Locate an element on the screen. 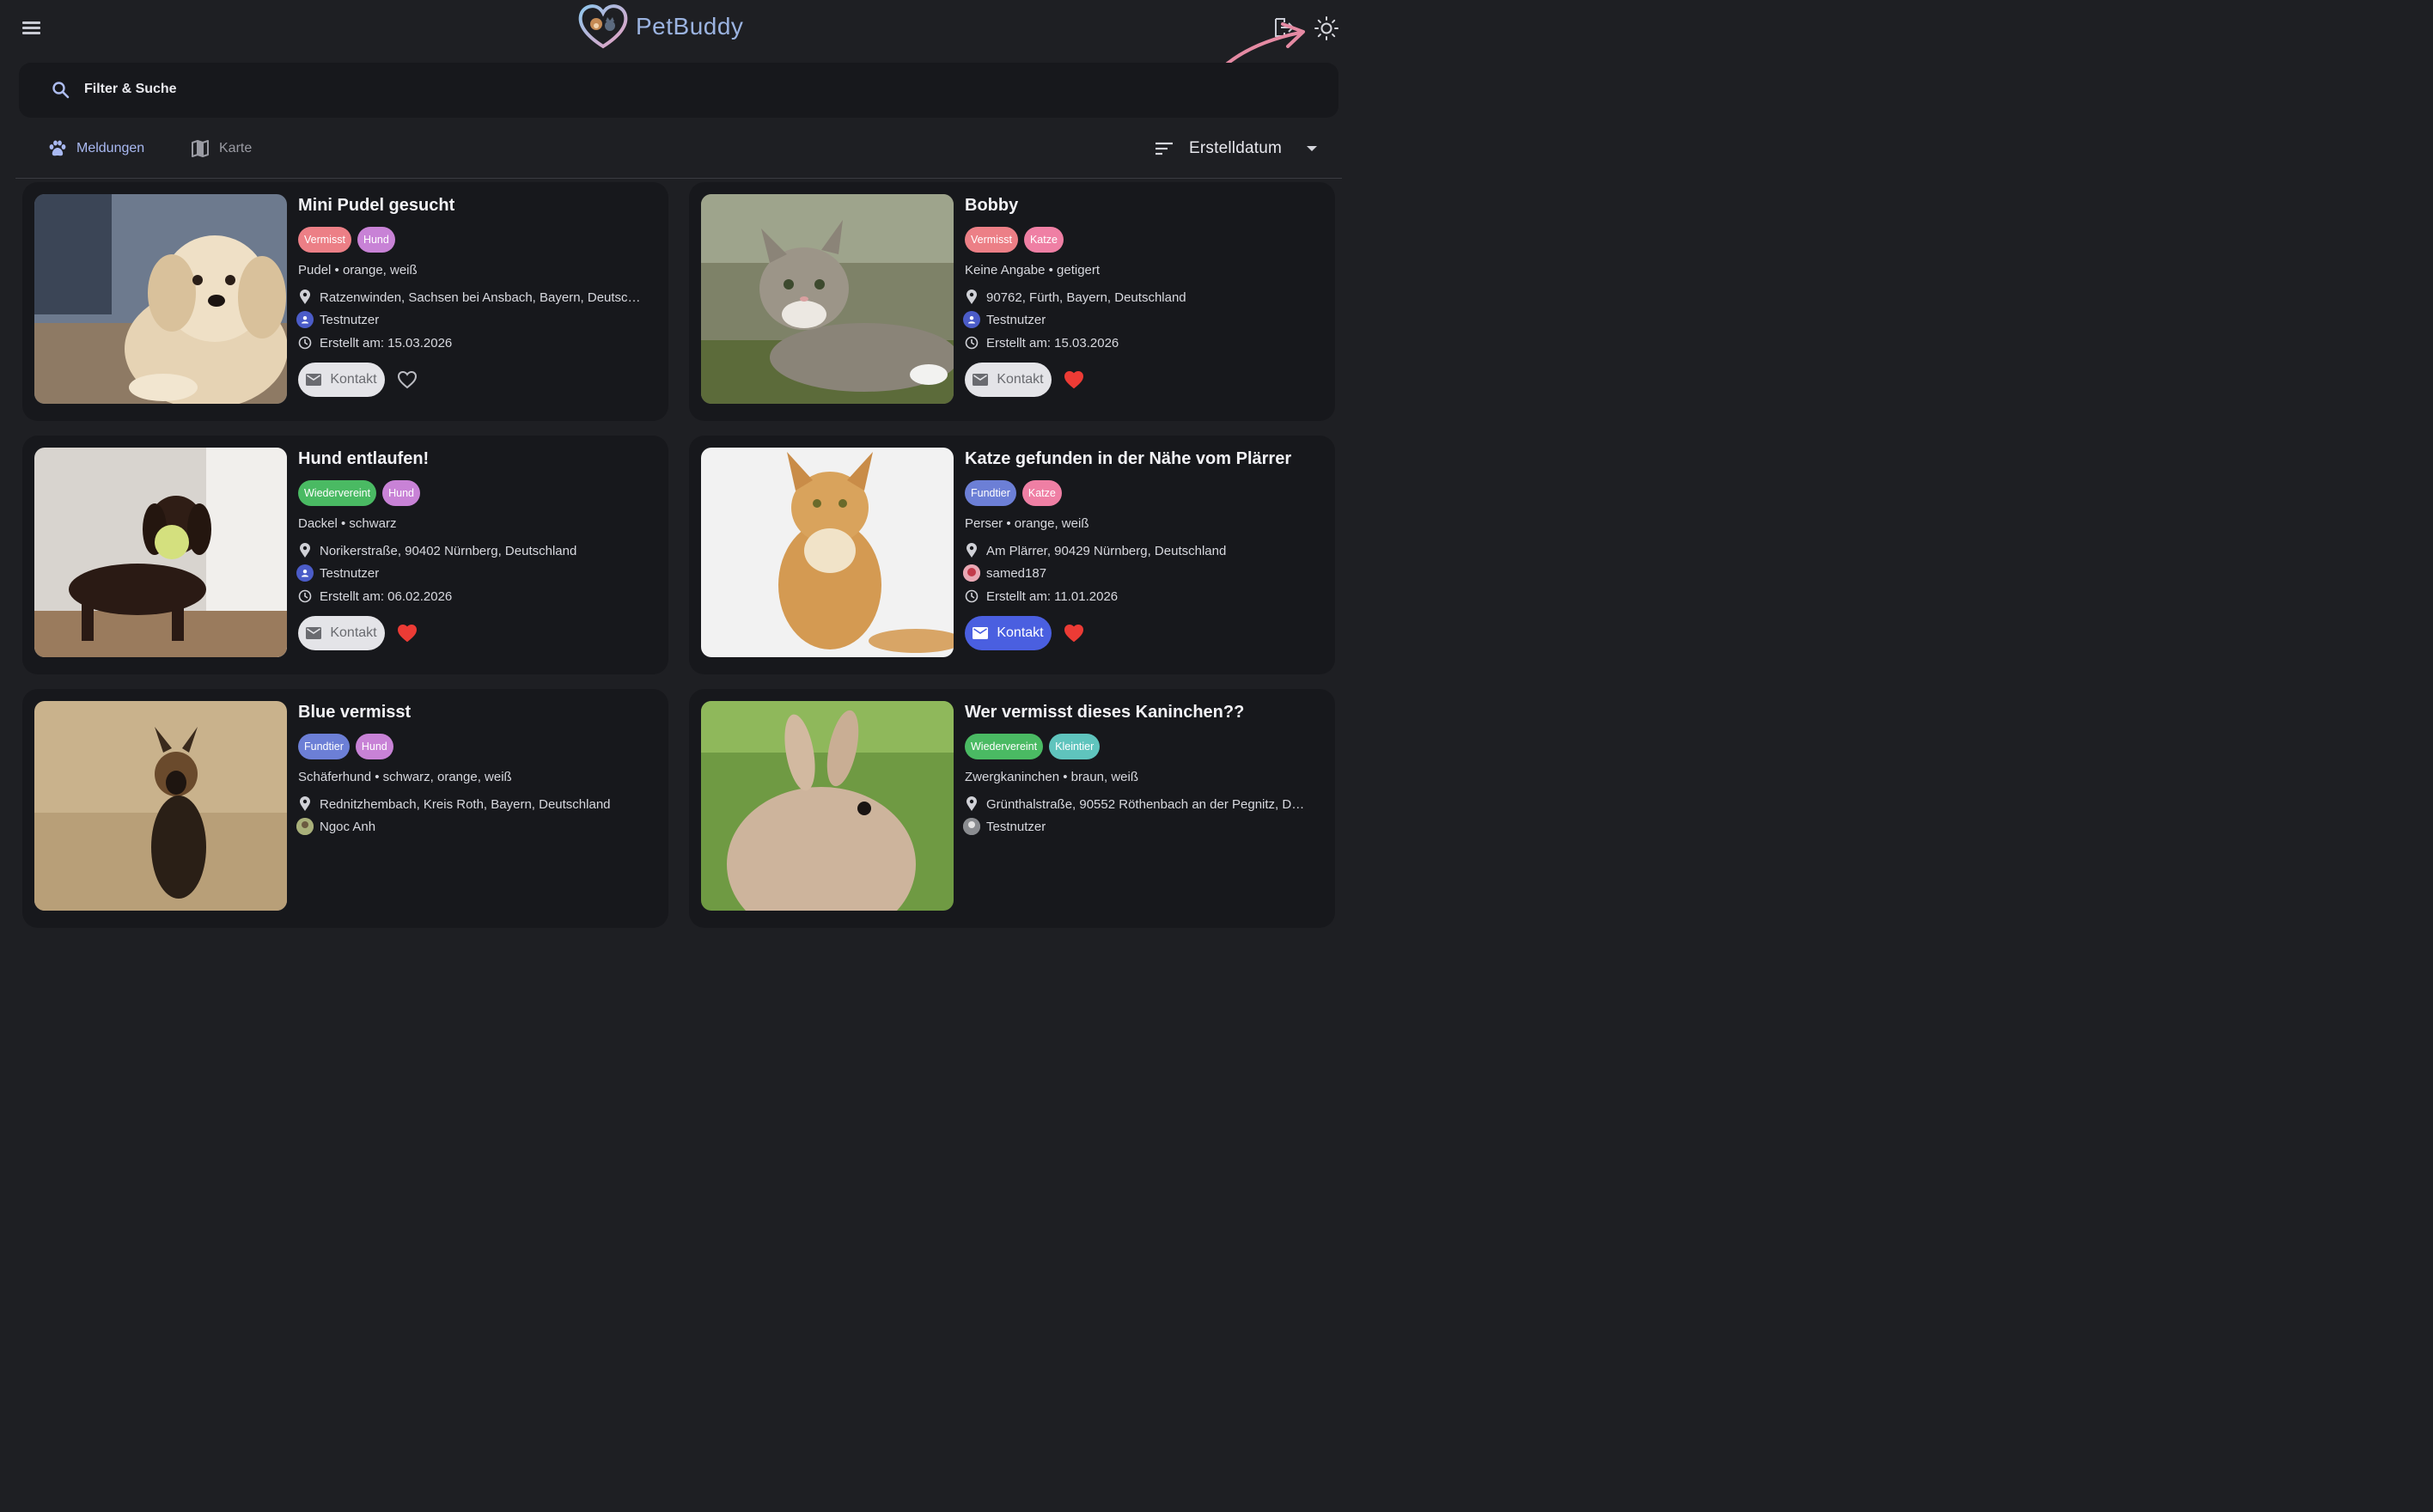 The image size is (2433, 1512). badge-list: Vermisst Katze is located at coordinates (1014, 240).